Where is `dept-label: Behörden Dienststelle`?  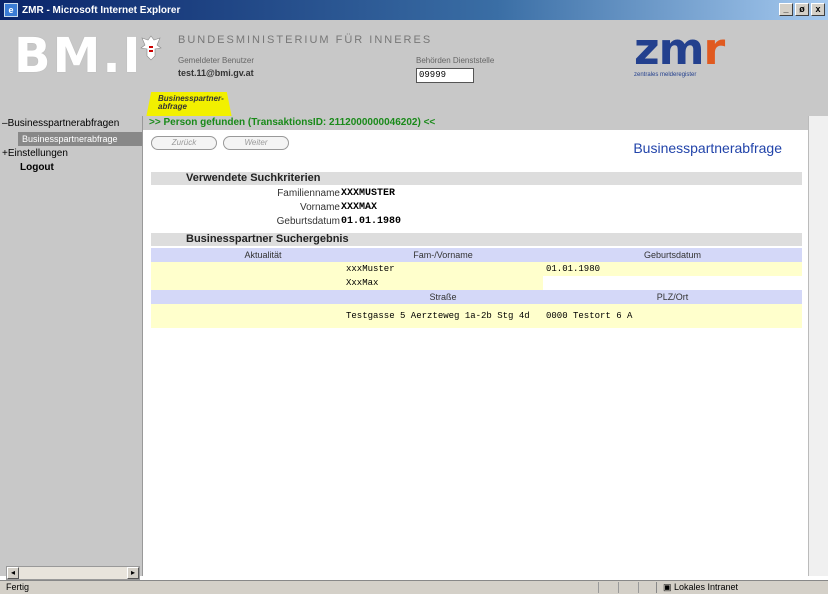
dept-label: Behörden Dienststelle is located at coordinates (455, 60).